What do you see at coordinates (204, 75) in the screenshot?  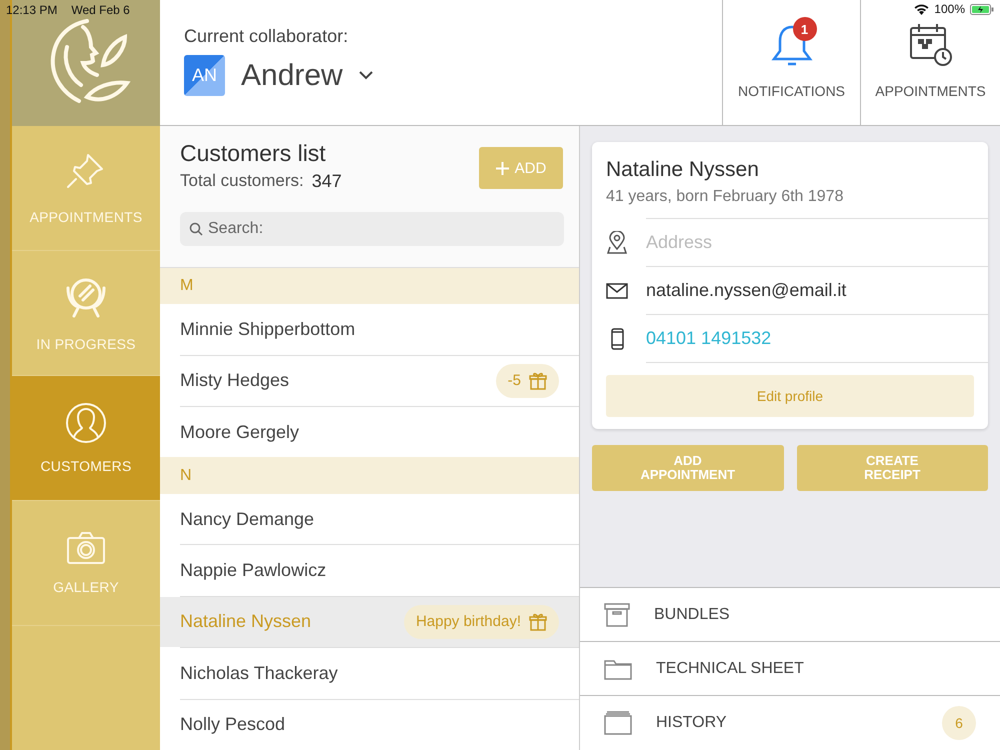 I see `collaborator-avatar: AN` at bounding box center [204, 75].